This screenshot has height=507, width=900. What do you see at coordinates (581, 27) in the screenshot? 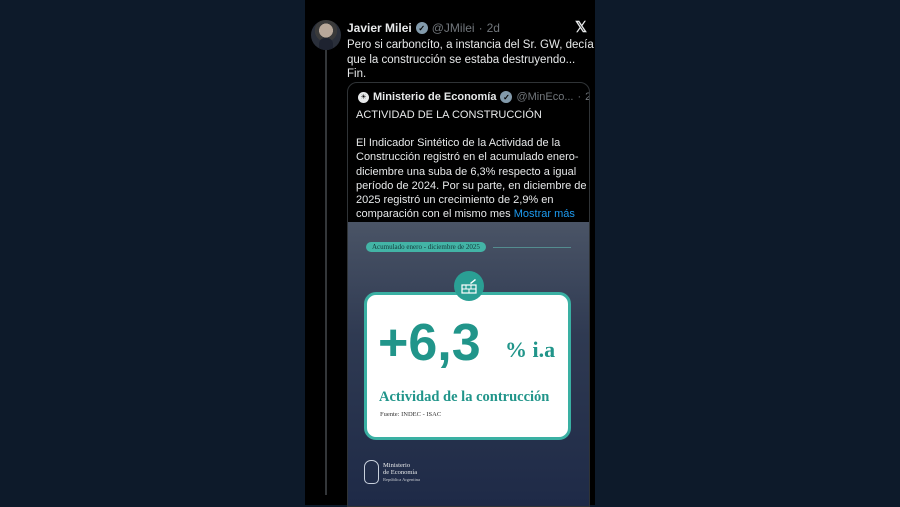
I see `x-logo-icon: 𝕏` at bounding box center [581, 27].